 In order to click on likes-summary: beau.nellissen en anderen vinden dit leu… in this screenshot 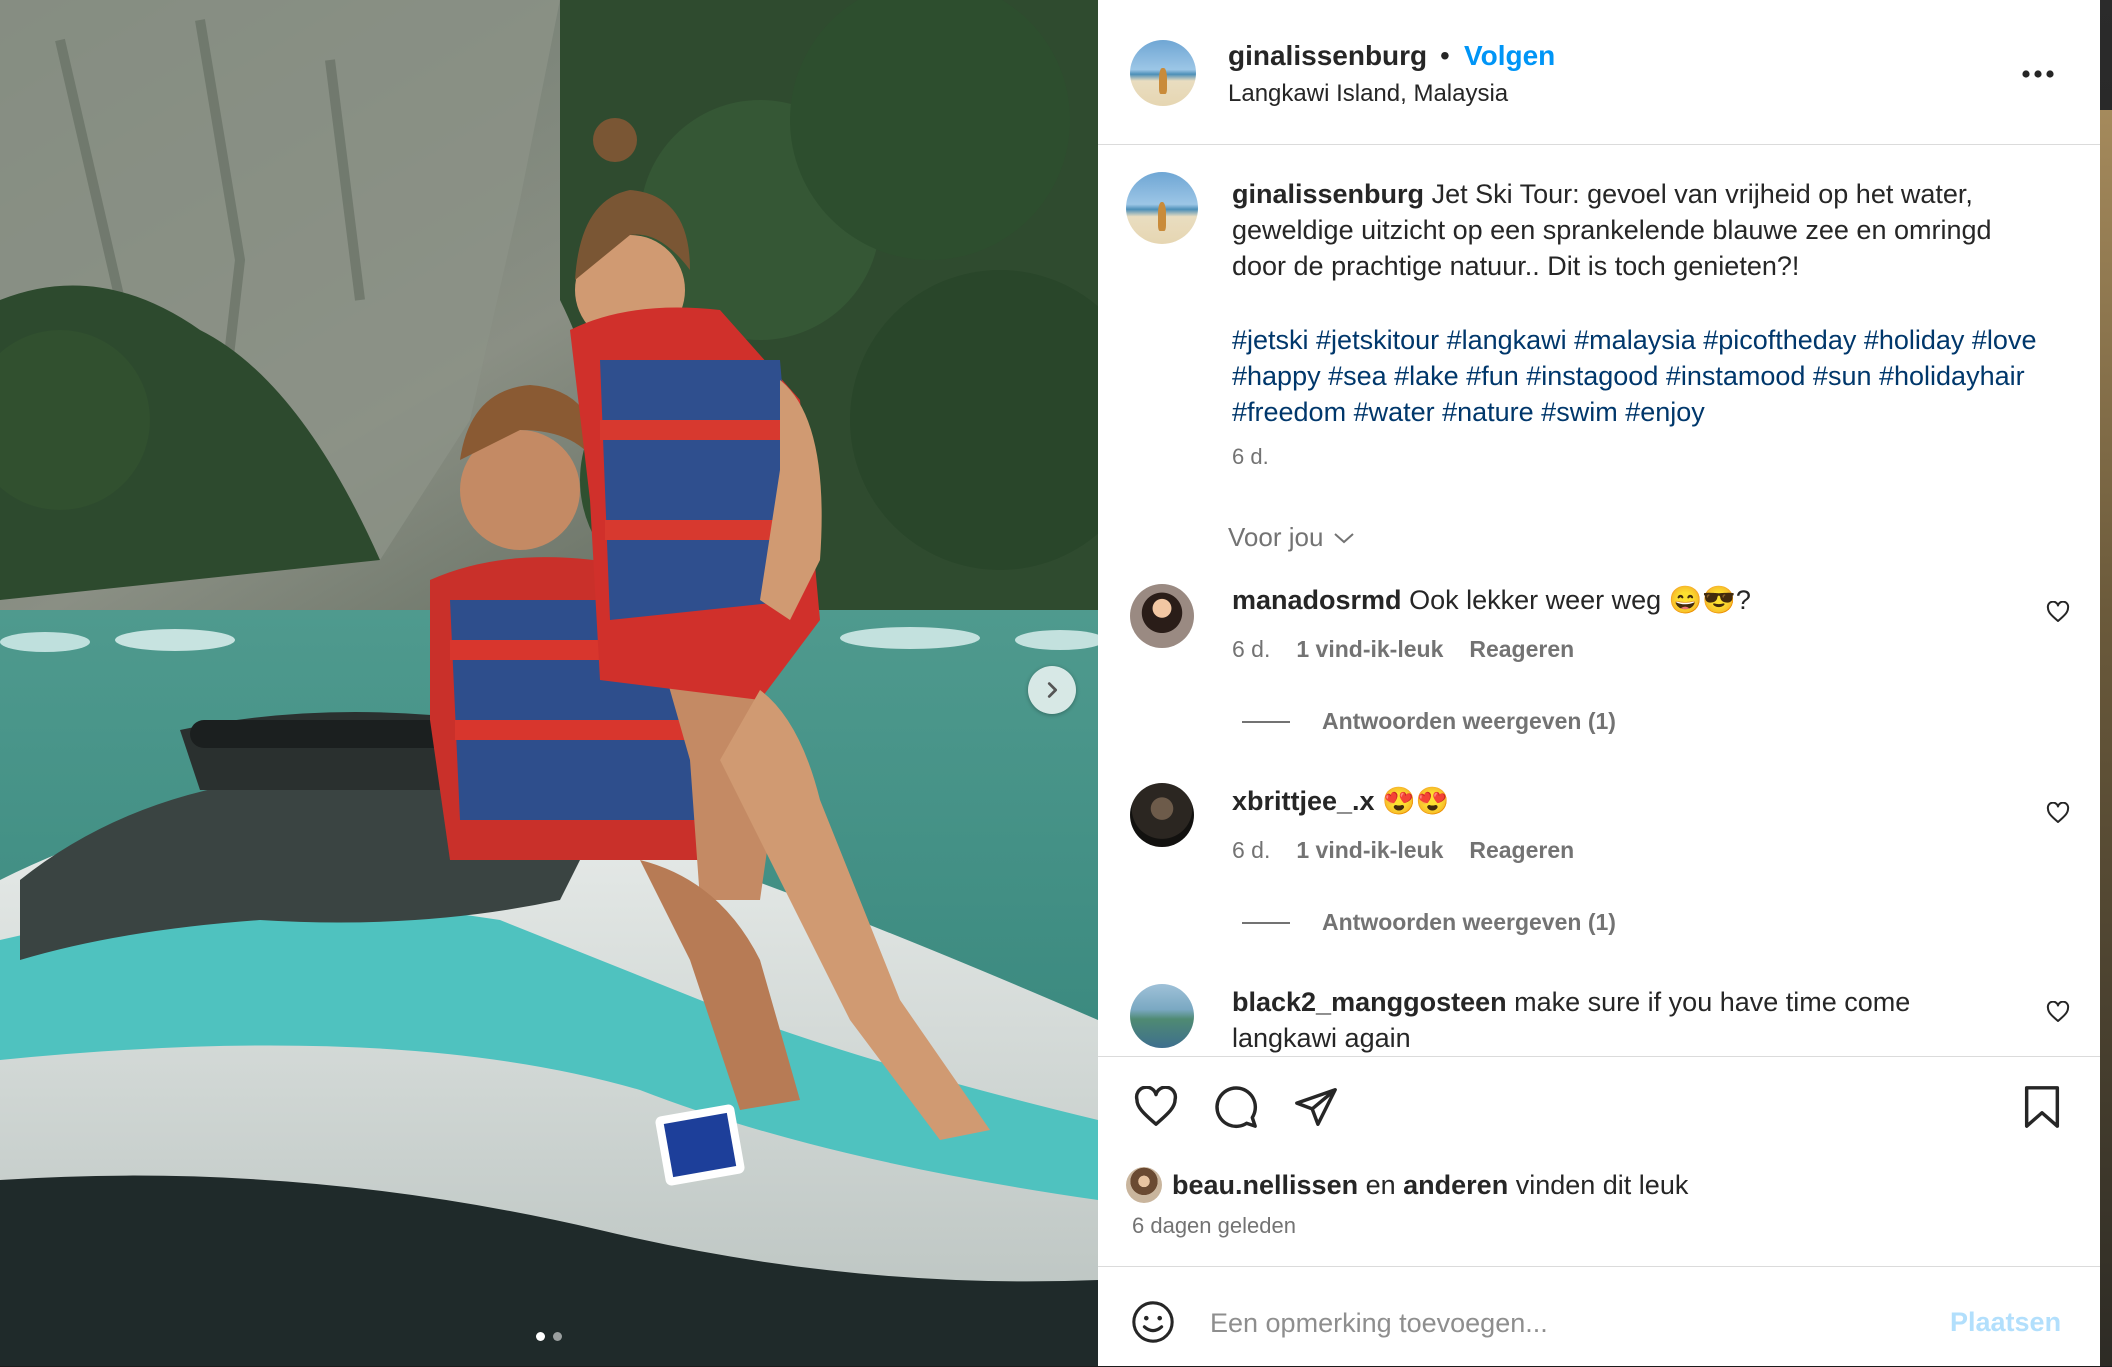, I will do `click(1407, 1185)`.